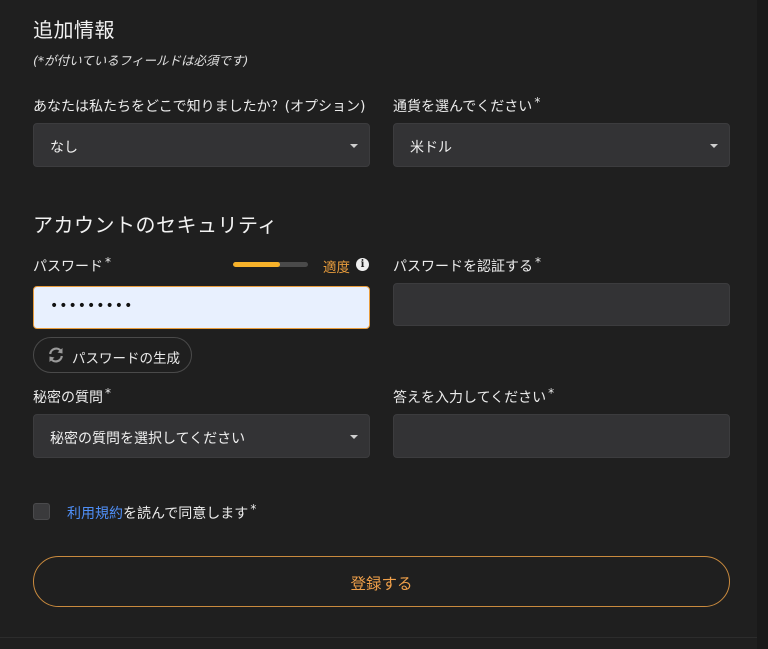 This screenshot has height=649, width=768. What do you see at coordinates (64, 148) in the screenshot?
I see `referral-select-value: なし` at bounding box center [64, 148].